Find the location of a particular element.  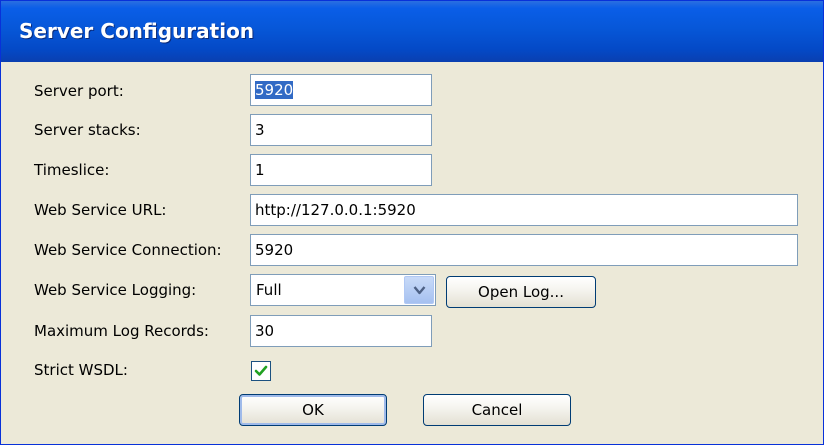

server-port-value: 5920 is located at coordinates (274, 90).